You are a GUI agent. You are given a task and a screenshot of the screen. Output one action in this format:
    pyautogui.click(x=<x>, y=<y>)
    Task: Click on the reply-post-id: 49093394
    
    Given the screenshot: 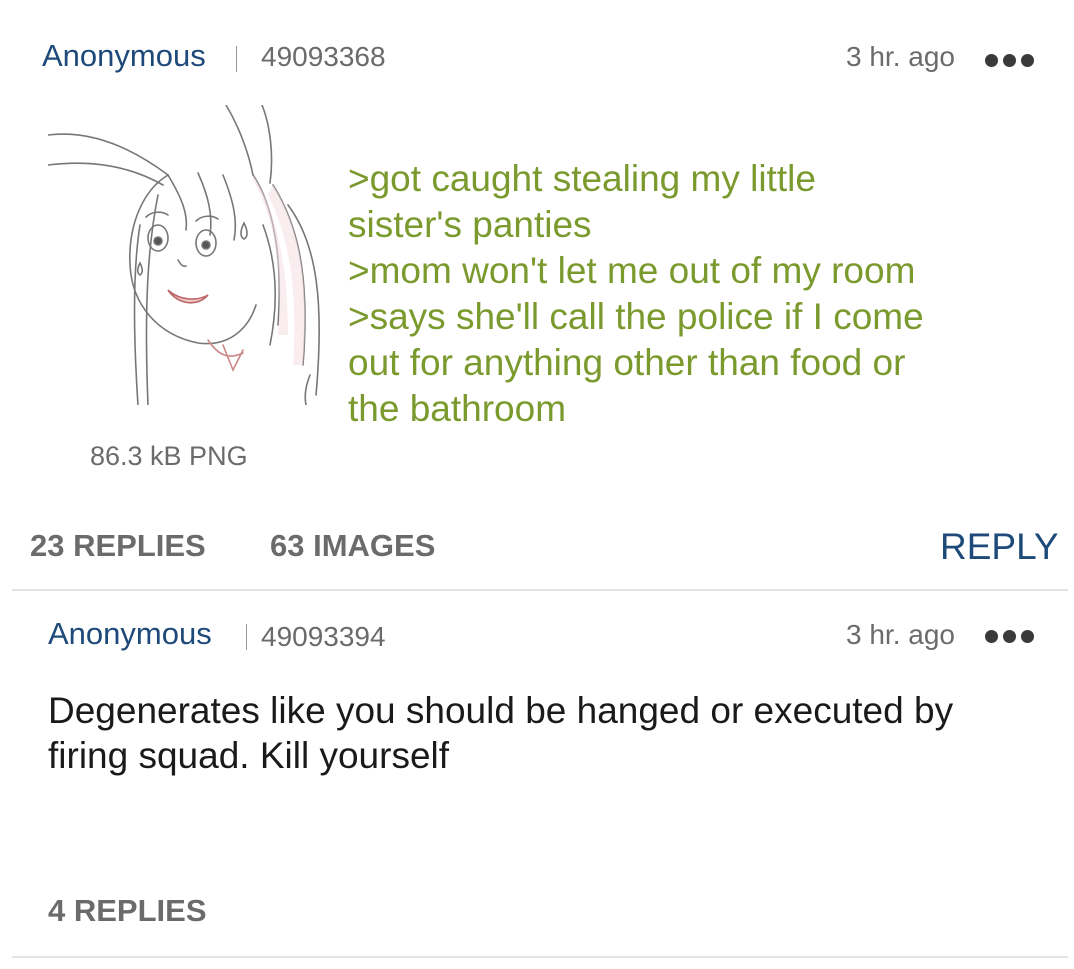 What is the action you would take?
    pyautogui.click(x=323, y=637)
    